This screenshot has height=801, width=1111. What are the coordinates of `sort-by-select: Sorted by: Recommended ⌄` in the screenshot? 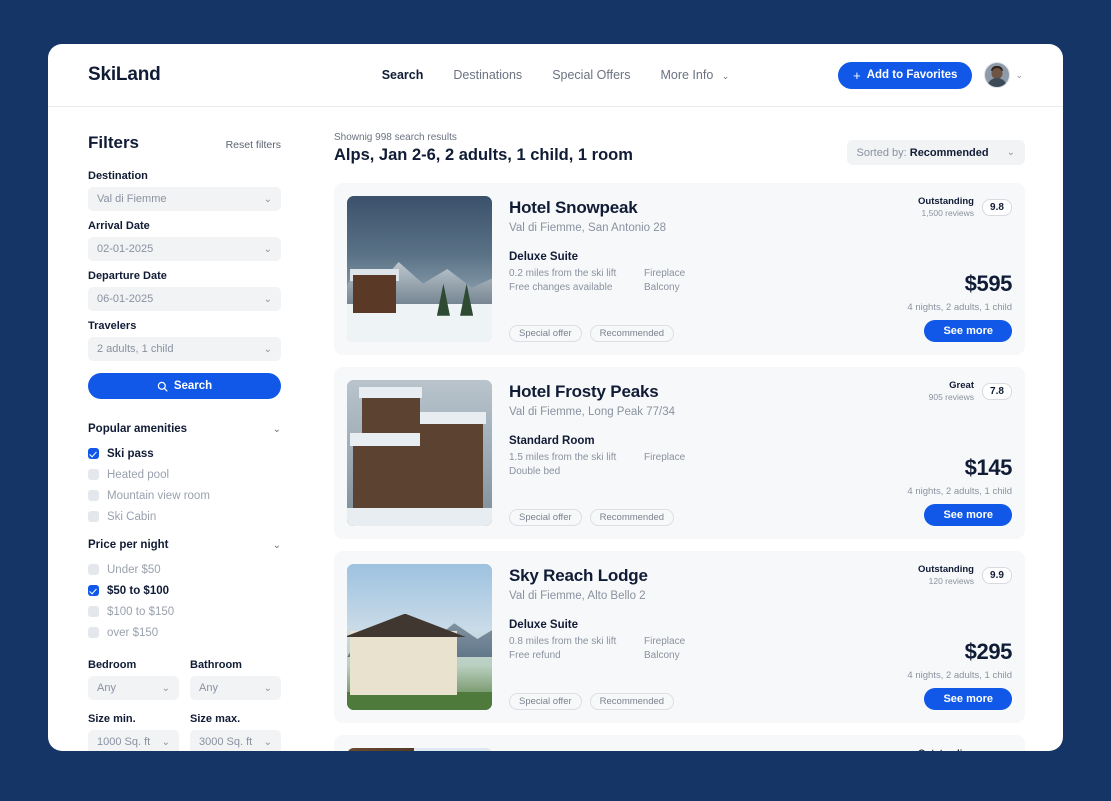 It's located at (935, 152).